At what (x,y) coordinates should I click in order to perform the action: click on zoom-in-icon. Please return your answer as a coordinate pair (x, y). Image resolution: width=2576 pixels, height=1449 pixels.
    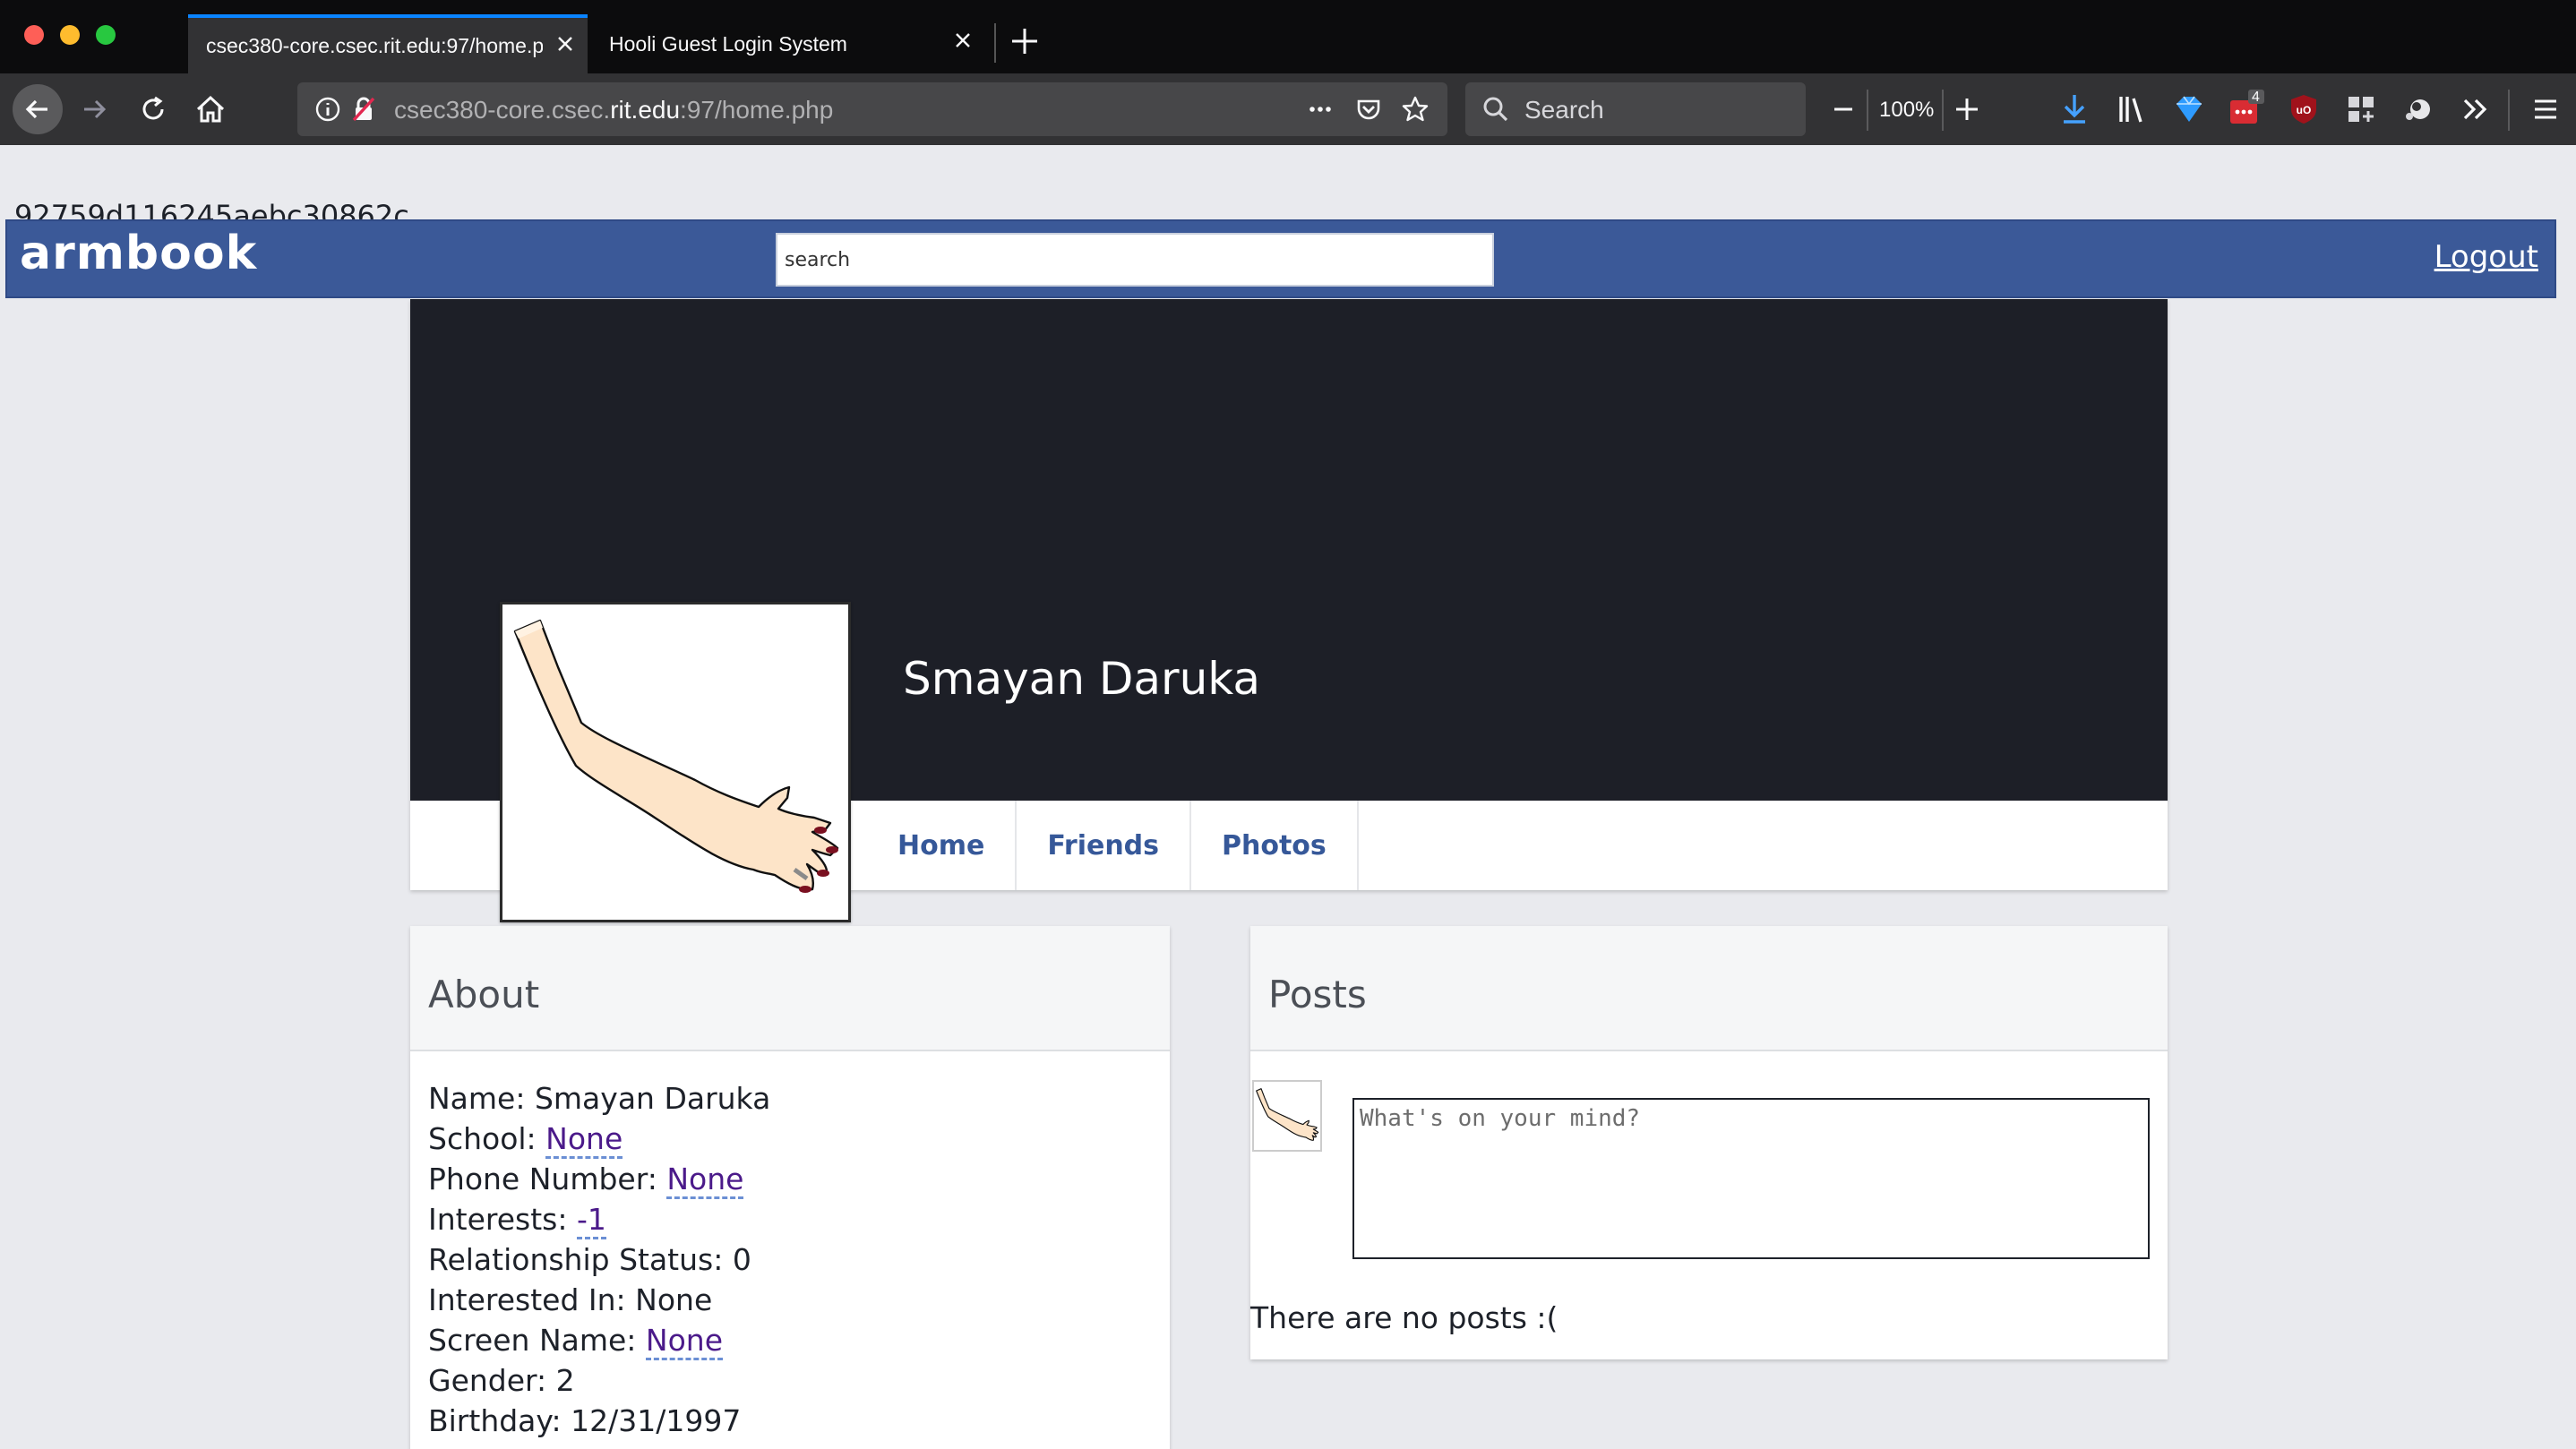
    Looking at the image, I should click on (1967, 110).